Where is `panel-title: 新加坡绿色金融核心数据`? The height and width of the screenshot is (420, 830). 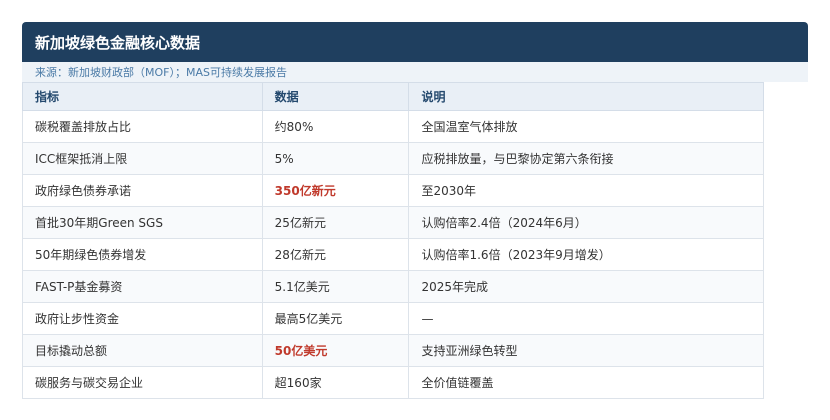 panel-title: 新加坡绿色金融核心数据 is located at coordinates (415, 42).